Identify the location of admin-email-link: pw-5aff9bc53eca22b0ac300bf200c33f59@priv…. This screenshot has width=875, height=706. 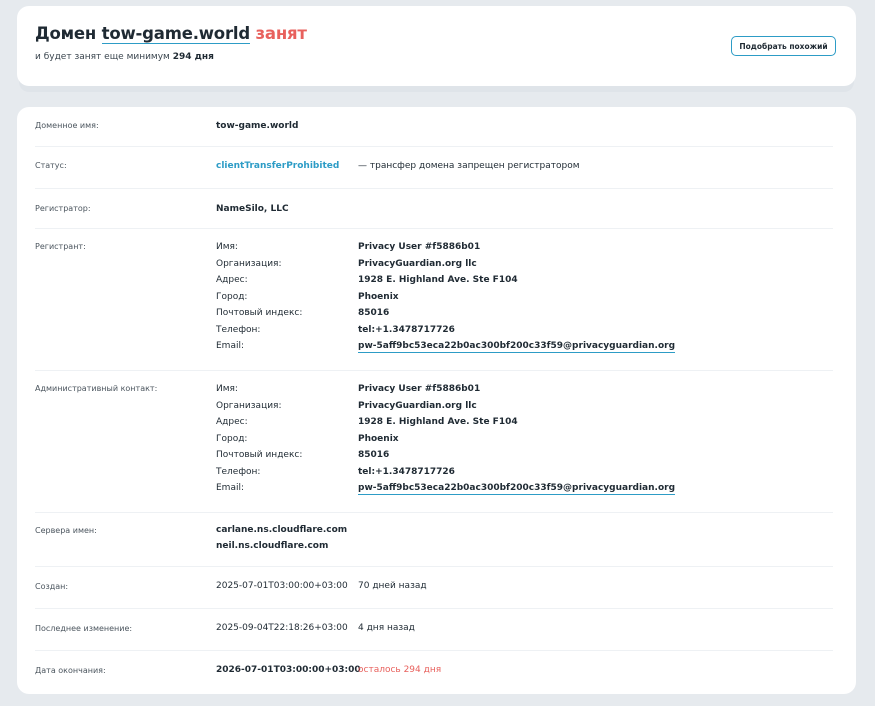
(517, 489).